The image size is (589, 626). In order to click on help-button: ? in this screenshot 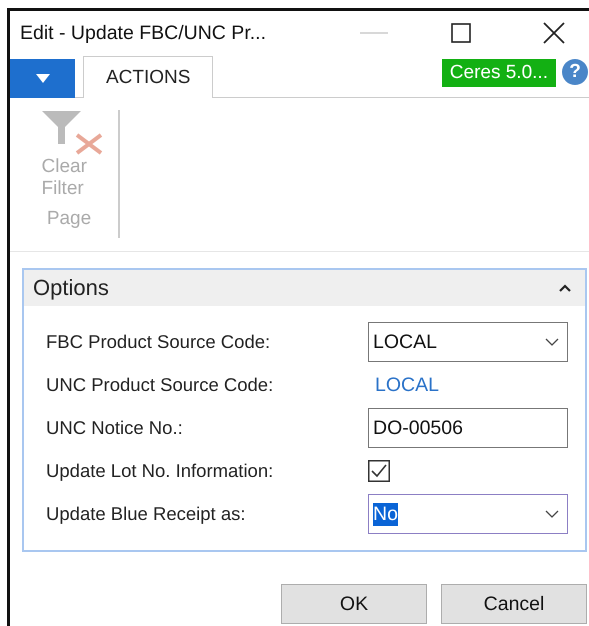, I will do `click(575, 72)`.